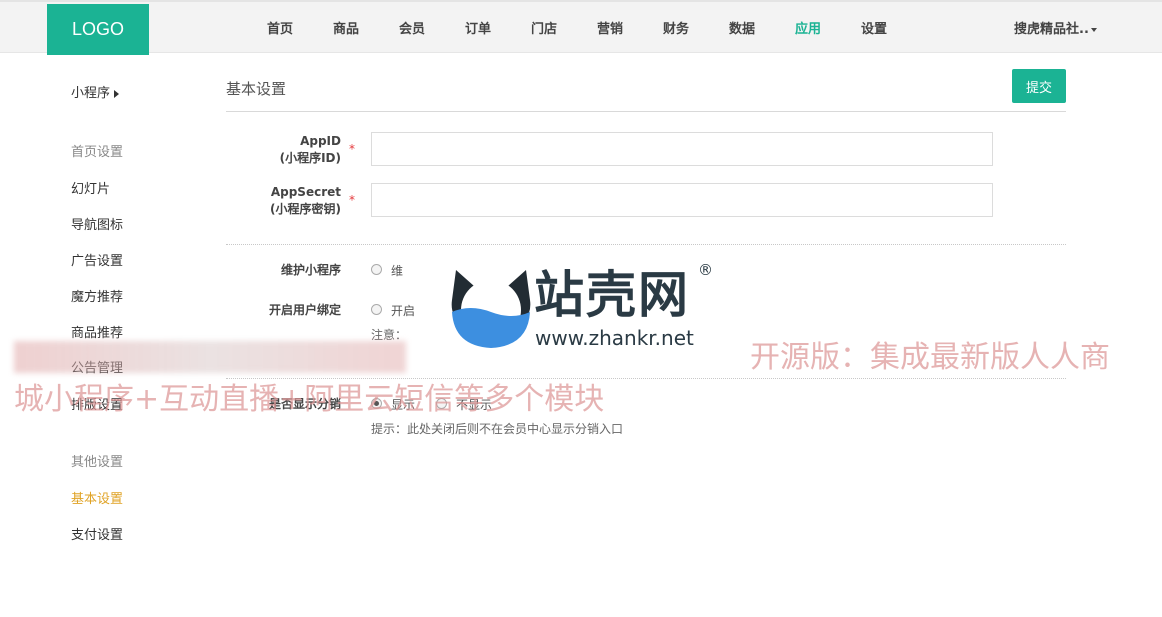 Image resolution: width=1162 pixels, height=617 pixels. I want to click on nav-item-apps: 应用, so click(808, 29).